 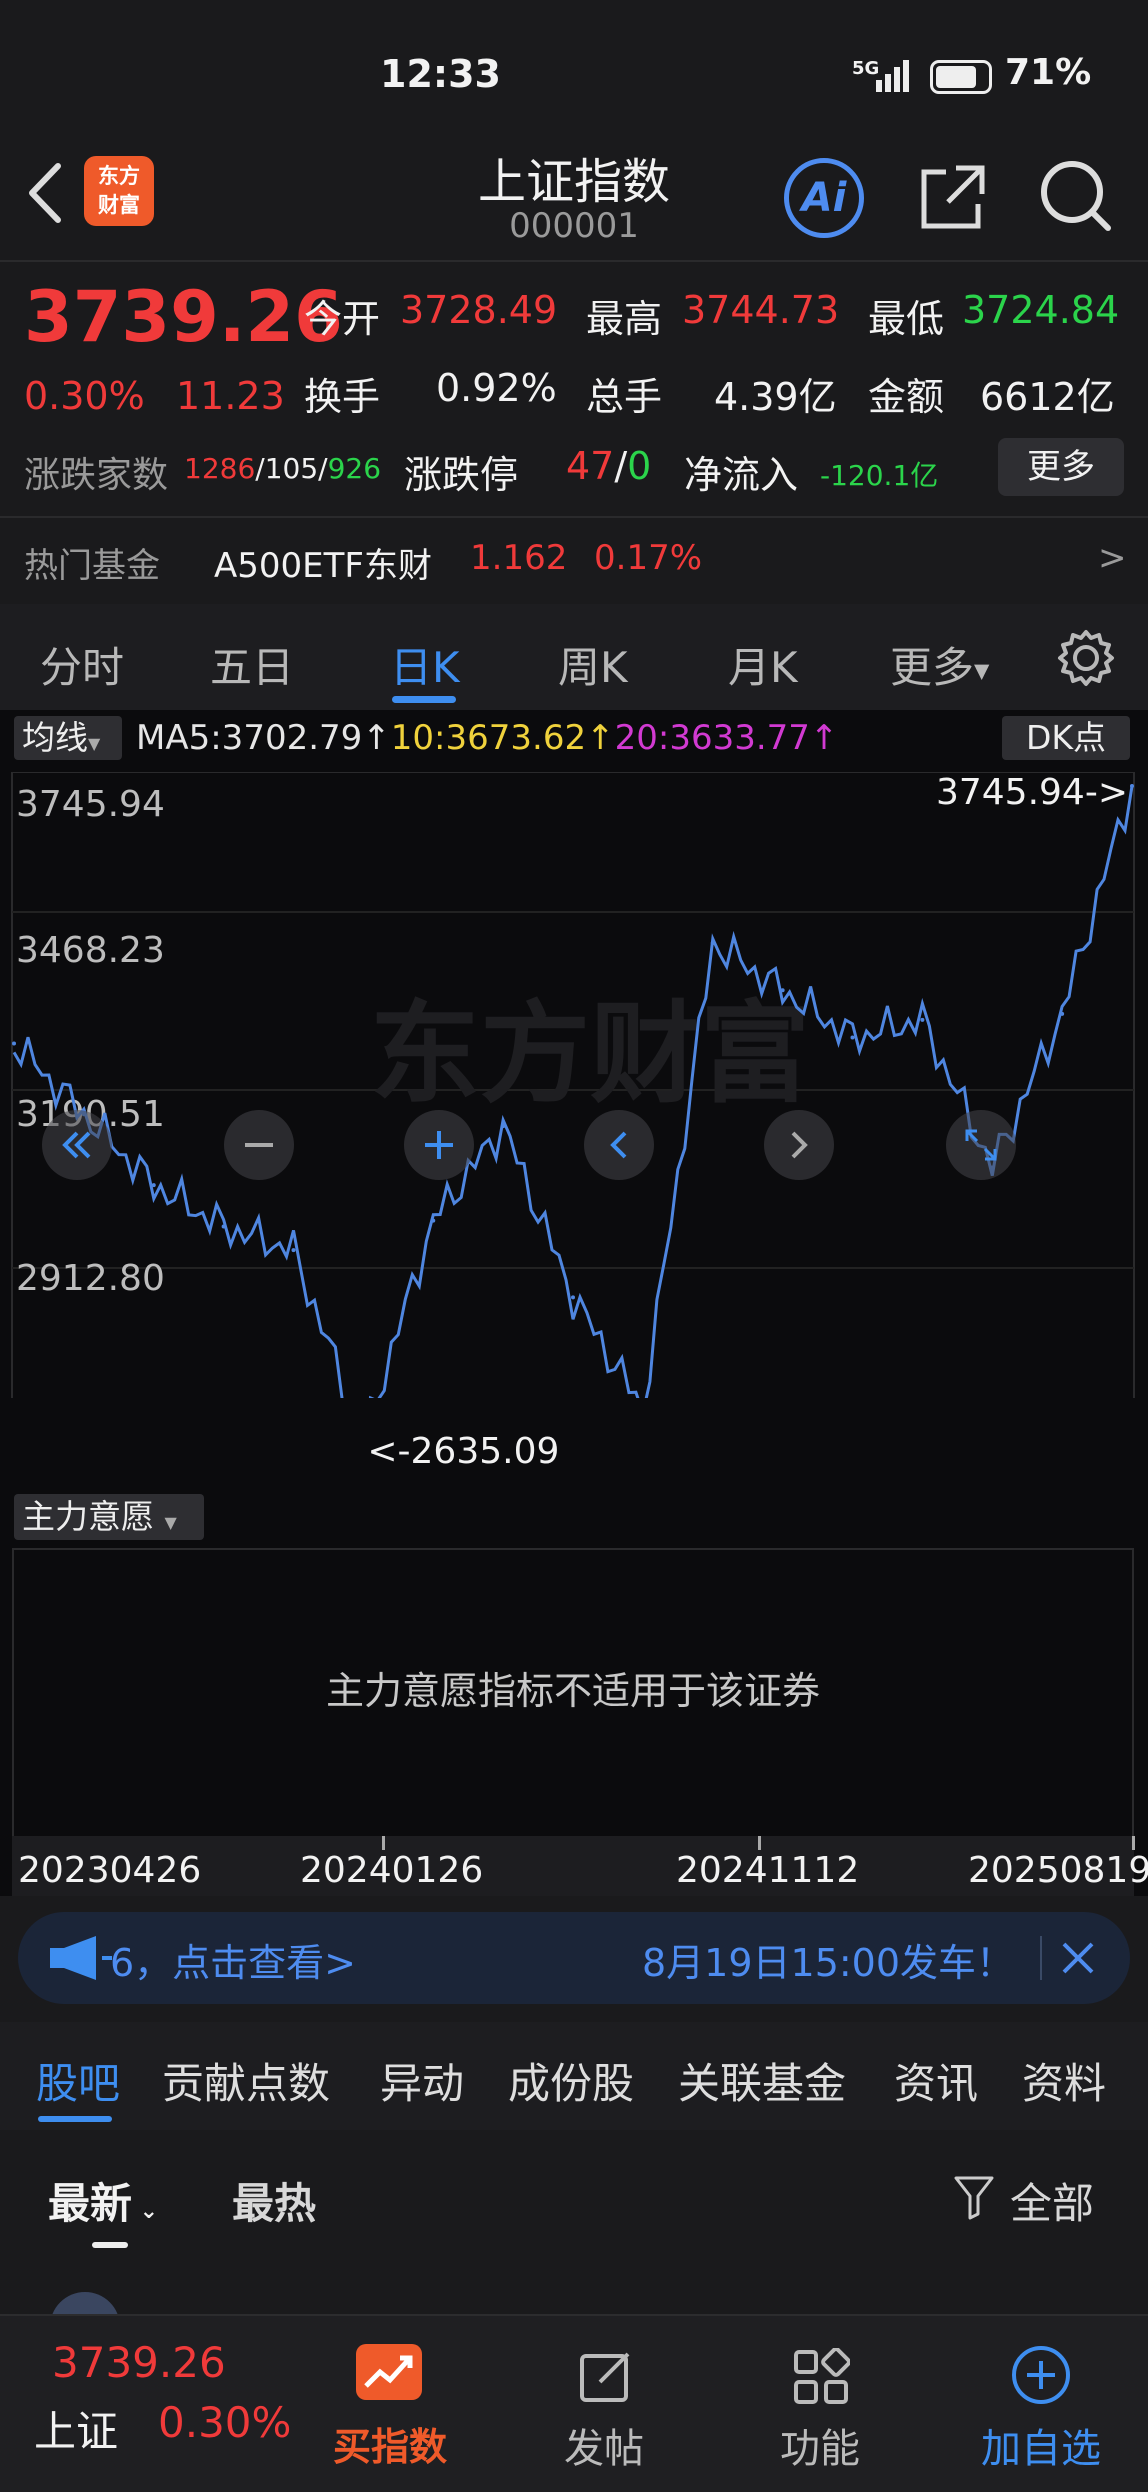 What do you see at coordinates (389, 2447) in the screenshot?
I see `buy-index-label: 买指数` at bounding box center [389, 2447].